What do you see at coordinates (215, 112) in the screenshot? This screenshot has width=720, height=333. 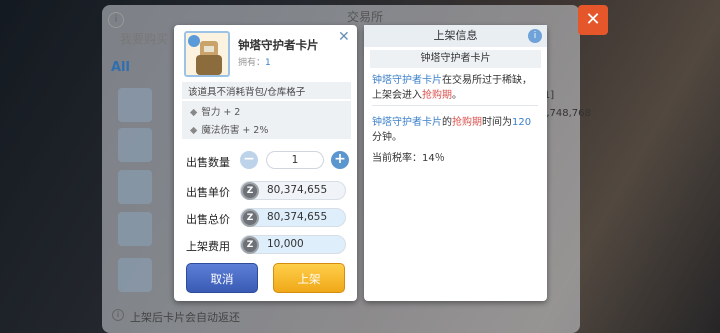 I see `stat-line: ◆ 智力 + 2` at bounding box center [215, 112].